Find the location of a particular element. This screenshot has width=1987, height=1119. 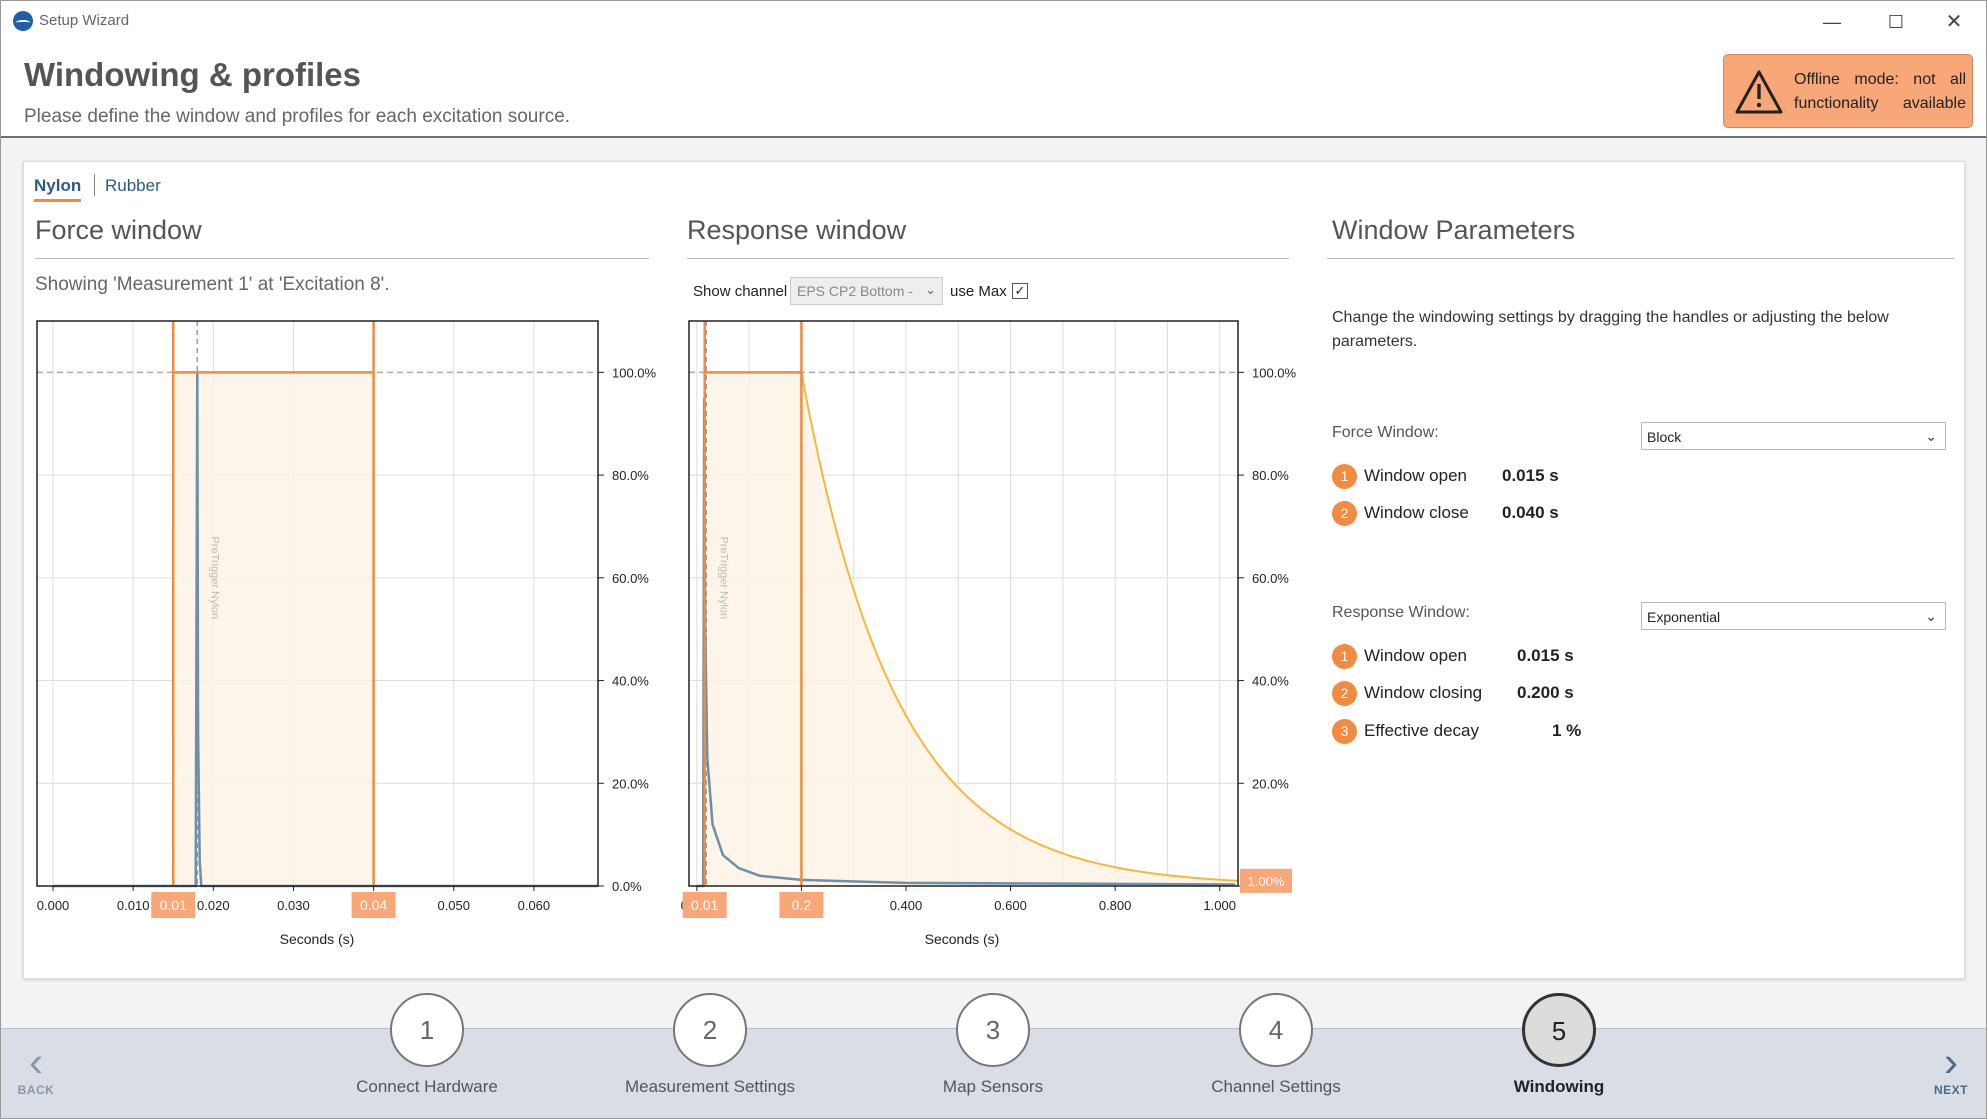

y-tick-label: 20.0% is located at coordinates (630, 783).